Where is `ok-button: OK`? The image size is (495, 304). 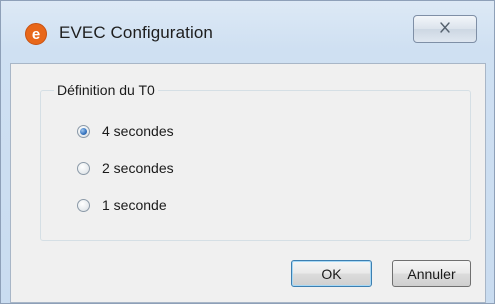 ok-button: OK is located at coordinates (331, 273).